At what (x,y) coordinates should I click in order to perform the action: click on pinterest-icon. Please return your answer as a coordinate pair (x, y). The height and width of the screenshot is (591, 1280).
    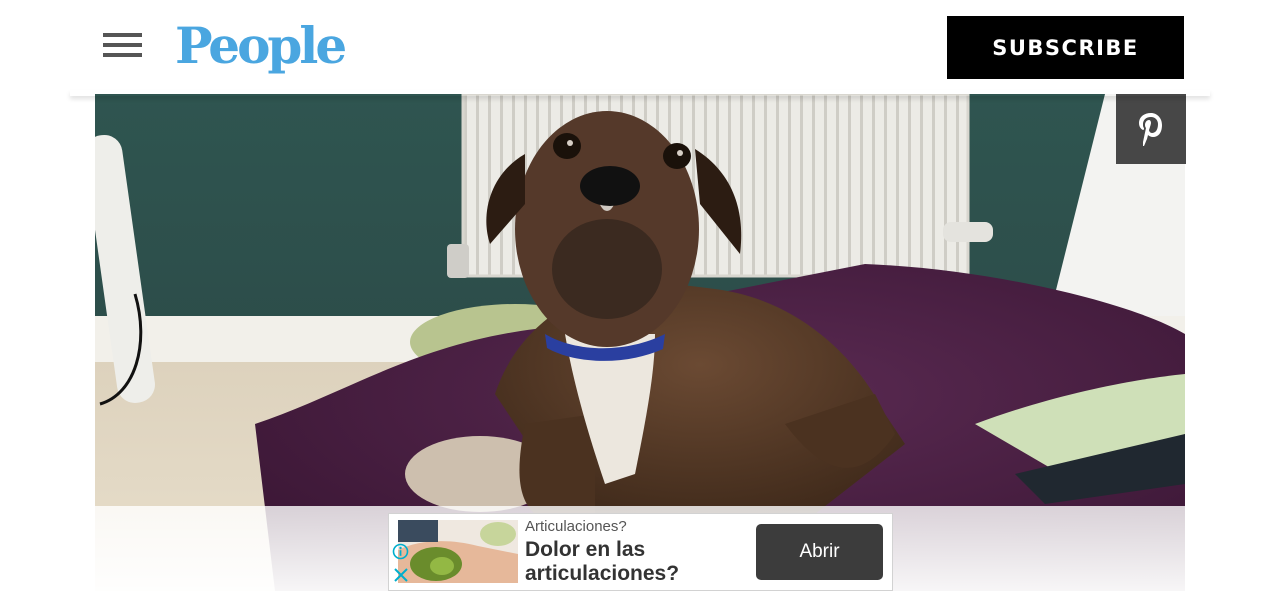
    Looking at the image, I should click on (1150, 129).